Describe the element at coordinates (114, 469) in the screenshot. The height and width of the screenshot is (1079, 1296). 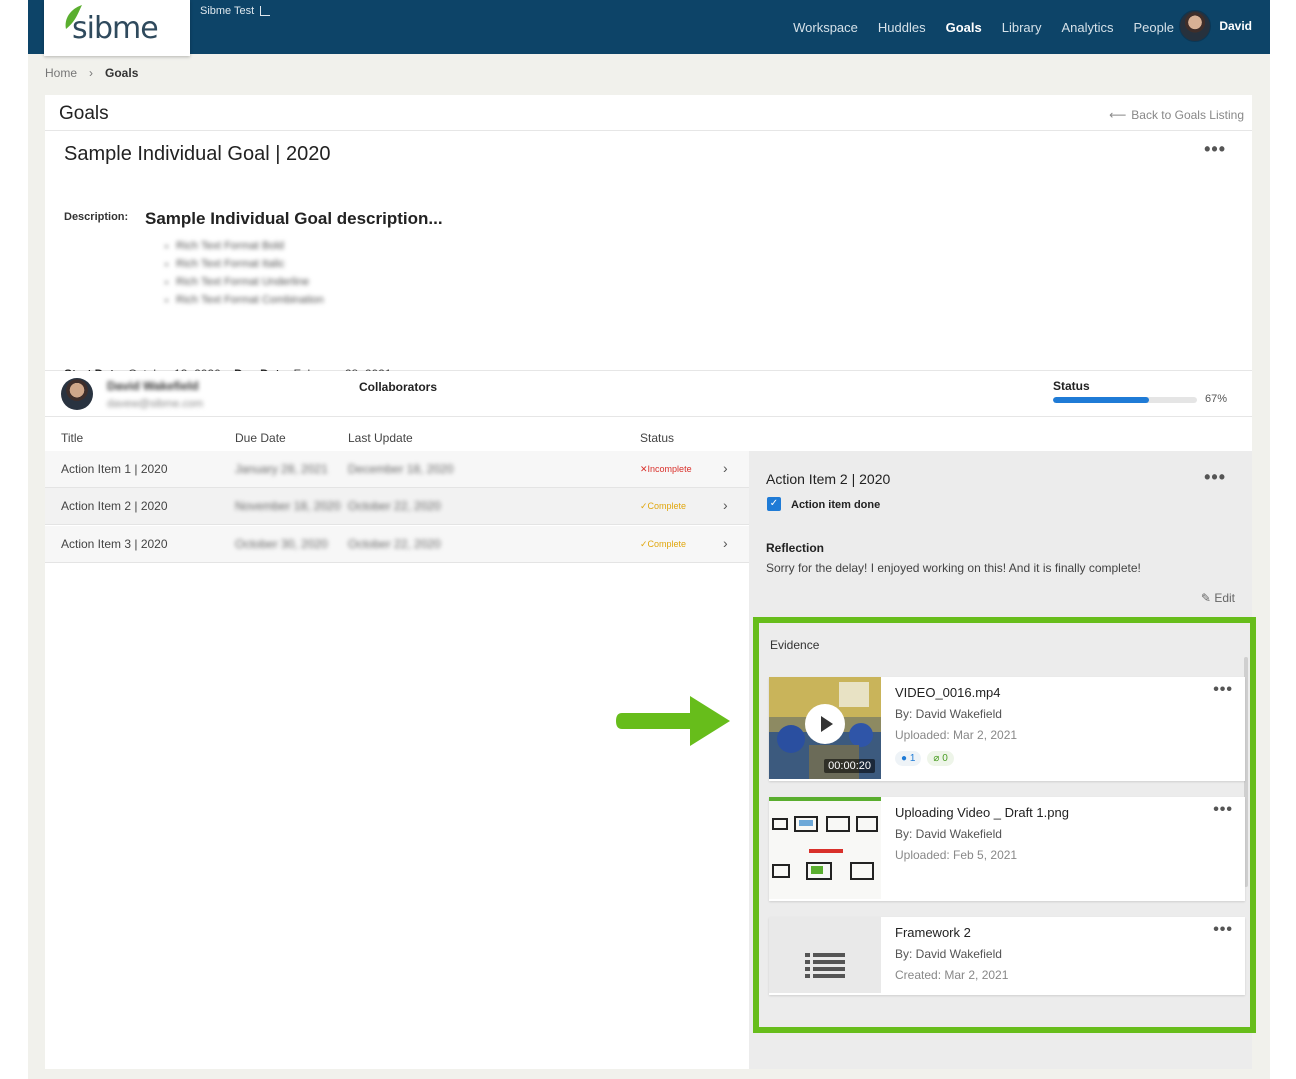
I see `row-title: Action Item 1 | 2020` at that location.